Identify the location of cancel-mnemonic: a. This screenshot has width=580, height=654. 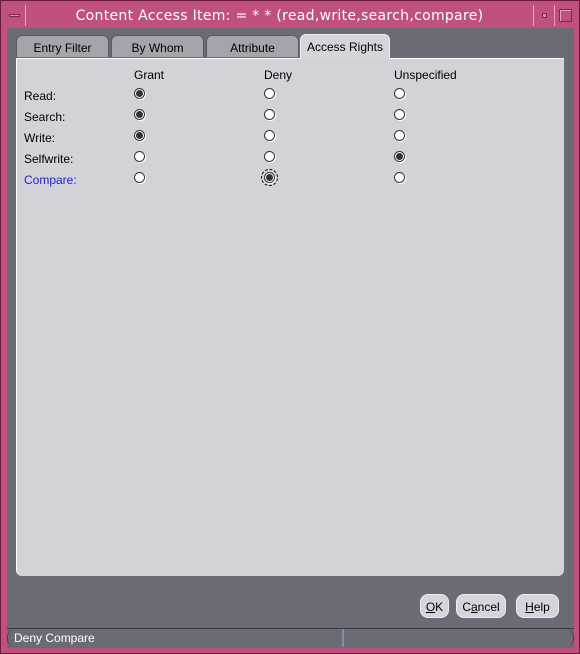
(474, 607).